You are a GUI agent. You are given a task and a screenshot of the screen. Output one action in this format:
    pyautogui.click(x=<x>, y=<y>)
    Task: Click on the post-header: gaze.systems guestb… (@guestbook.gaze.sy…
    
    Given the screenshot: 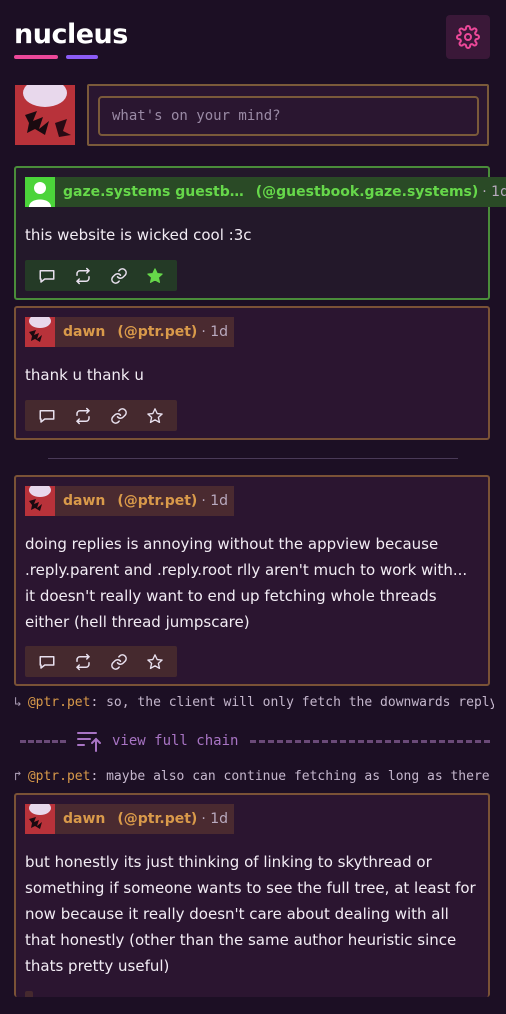 What is the action you would take?
    pyautogui.click(x=265, y=192)
    